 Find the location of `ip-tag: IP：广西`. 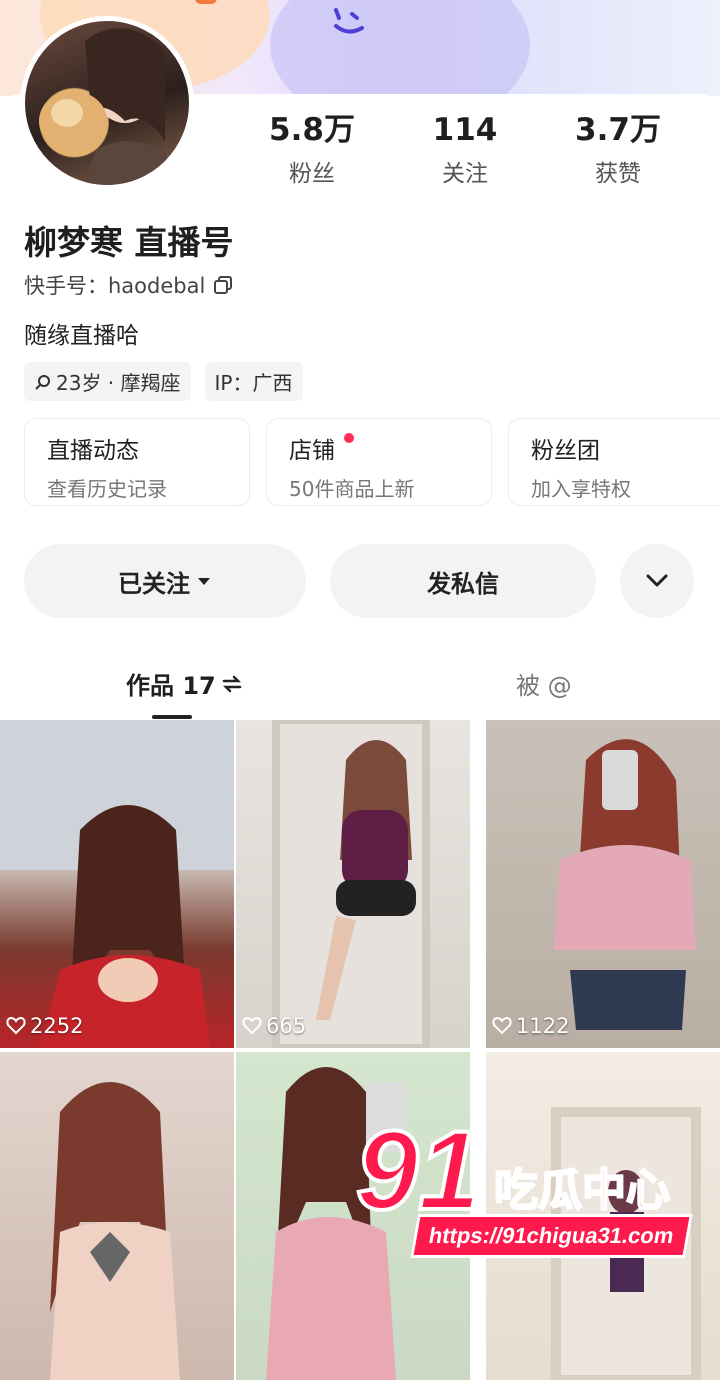

ip-tag: IP：广西 is located at coordinates (253, 381).